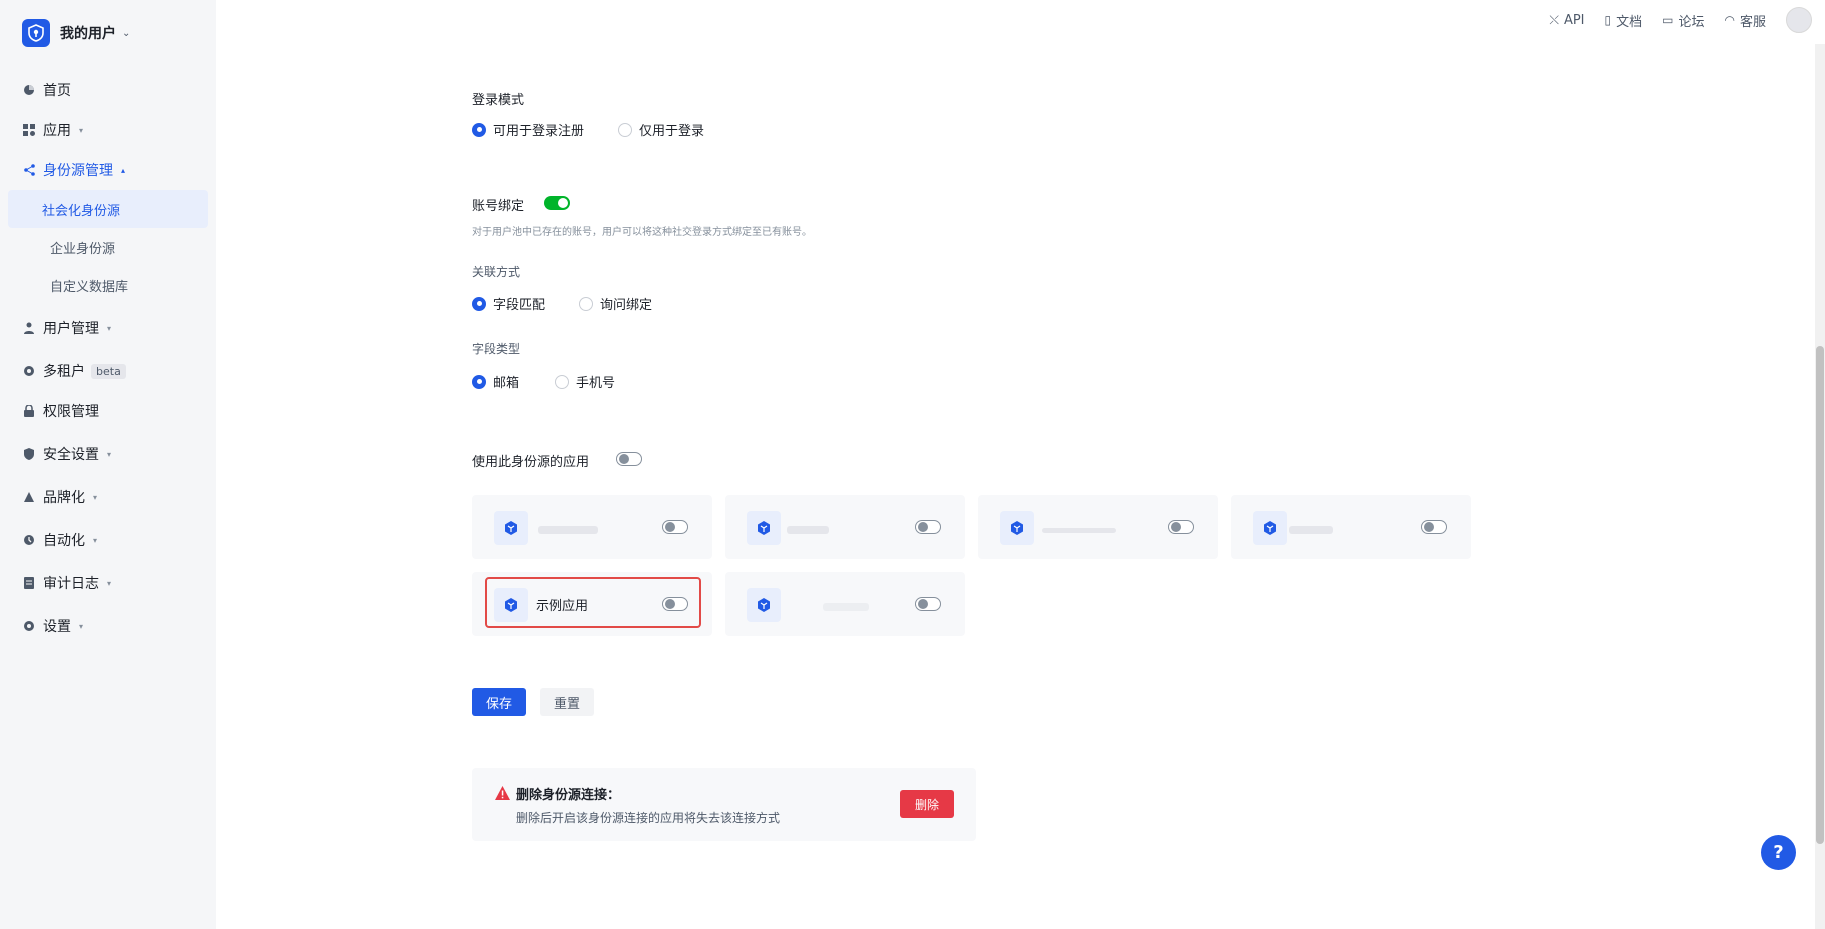  Describe the element at coordinates (108, 540) in the screenshot. I see `sidebar-item-automation: 自动化 ▾` at that location.